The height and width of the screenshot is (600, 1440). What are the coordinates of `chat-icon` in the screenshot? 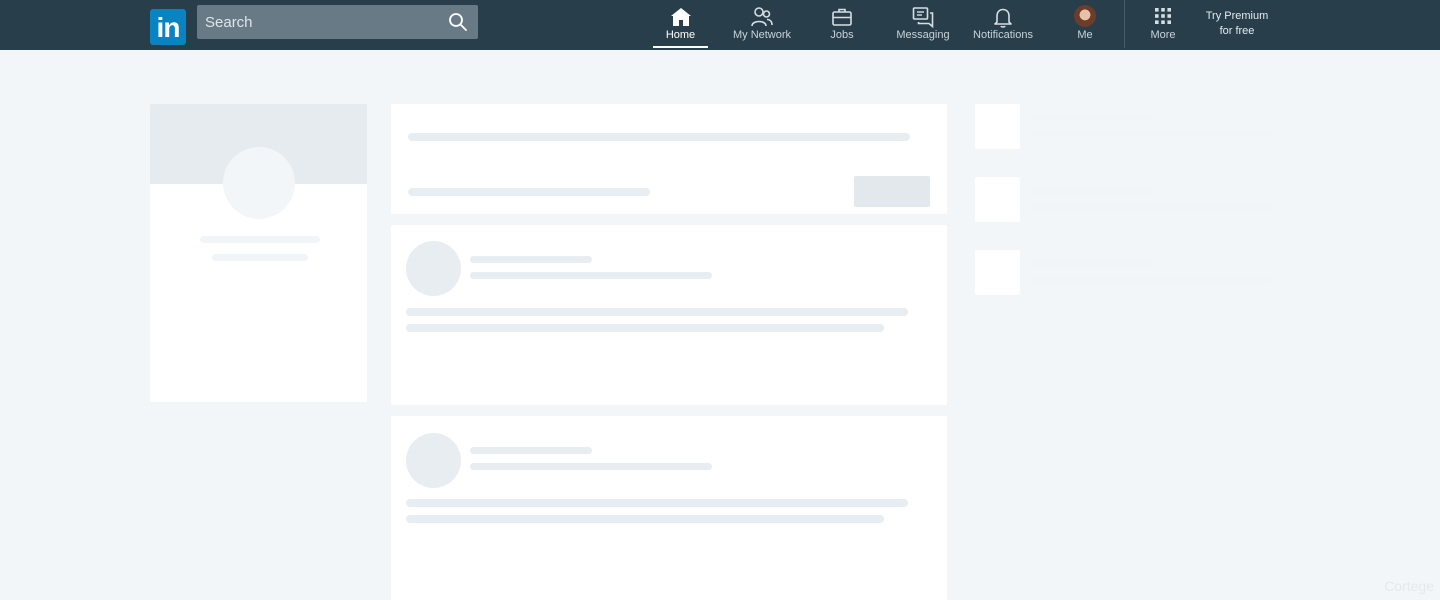 It's located at (923, 18).